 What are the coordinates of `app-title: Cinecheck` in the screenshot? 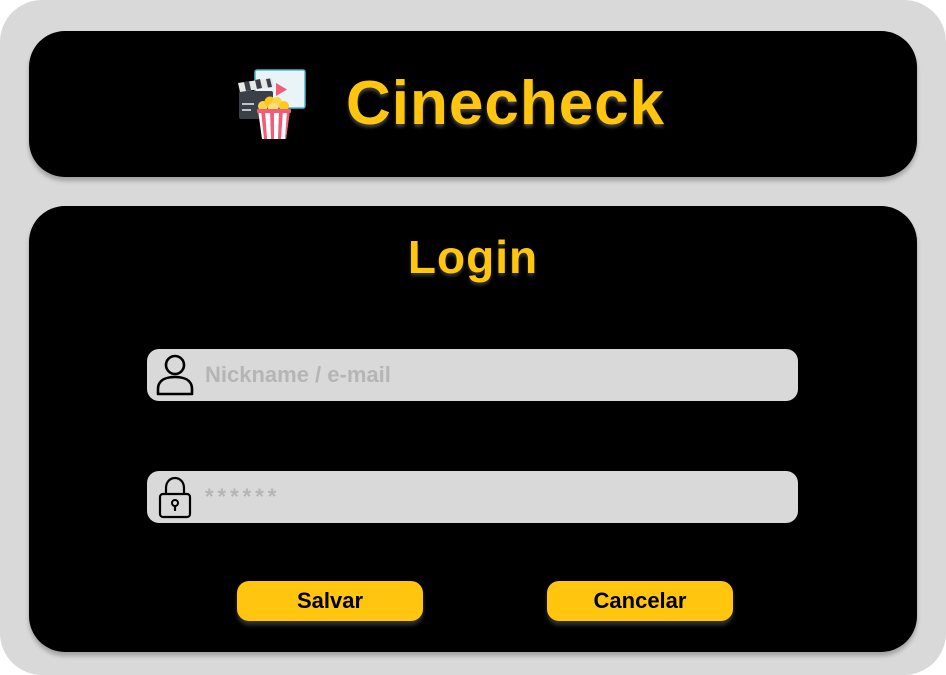 It's located at (506, 103).